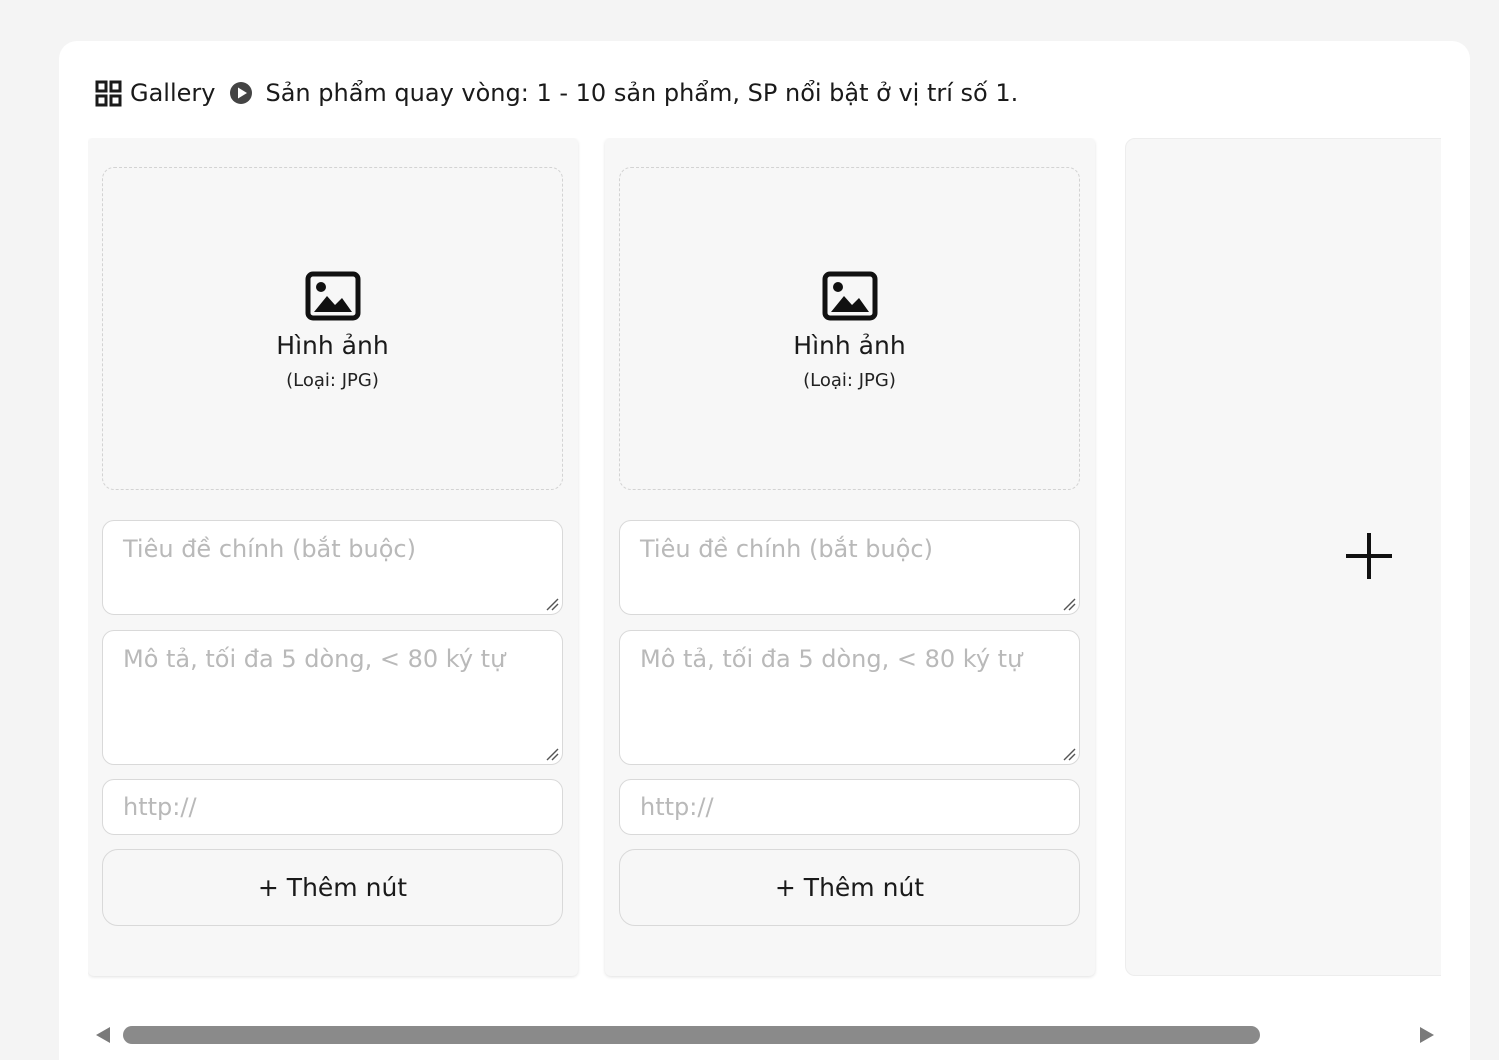  What do you see at coordinates (173, 93) in the screenshot?
I see `gallery-label: Gallery` at bounding box center [173, 93].